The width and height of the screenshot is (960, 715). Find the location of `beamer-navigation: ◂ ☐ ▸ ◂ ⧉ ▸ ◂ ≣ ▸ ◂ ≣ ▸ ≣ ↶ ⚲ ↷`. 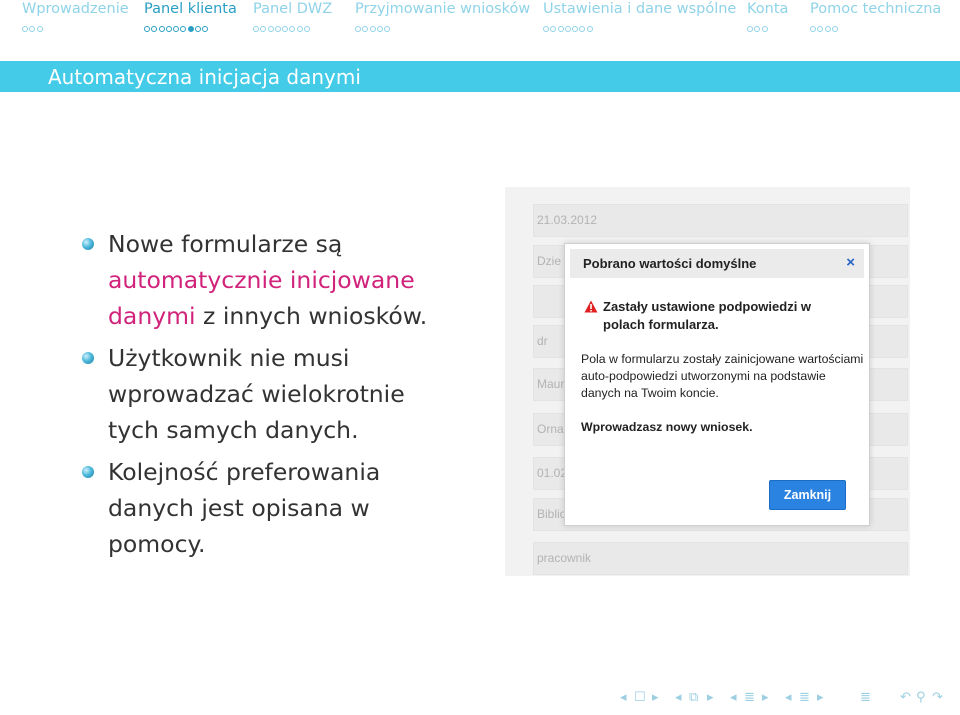

beamer-navigation: ◂ ☐ ▸ ◂ ⧉ ▸ ◂ ≣ ▸ ◂ ≣ ▸ ≣ ↶ ⚲ ↷ is located at coordinates (785, 699).